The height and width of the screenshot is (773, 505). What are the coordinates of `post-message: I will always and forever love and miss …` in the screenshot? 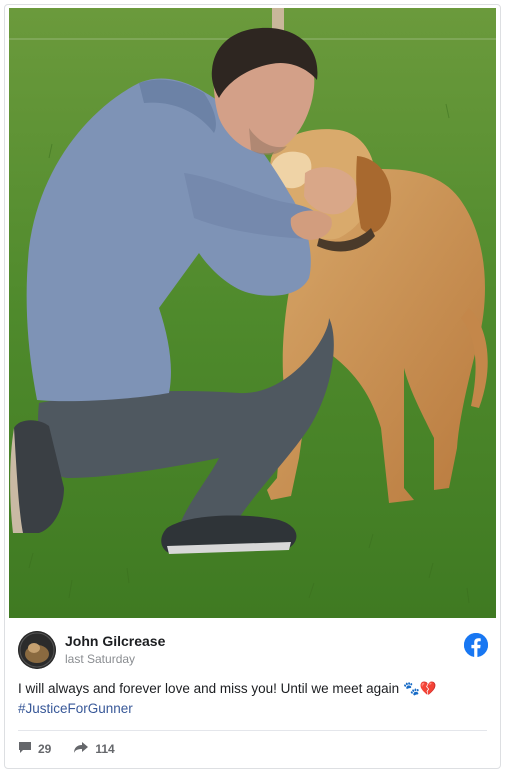 It's located at (209, 688).